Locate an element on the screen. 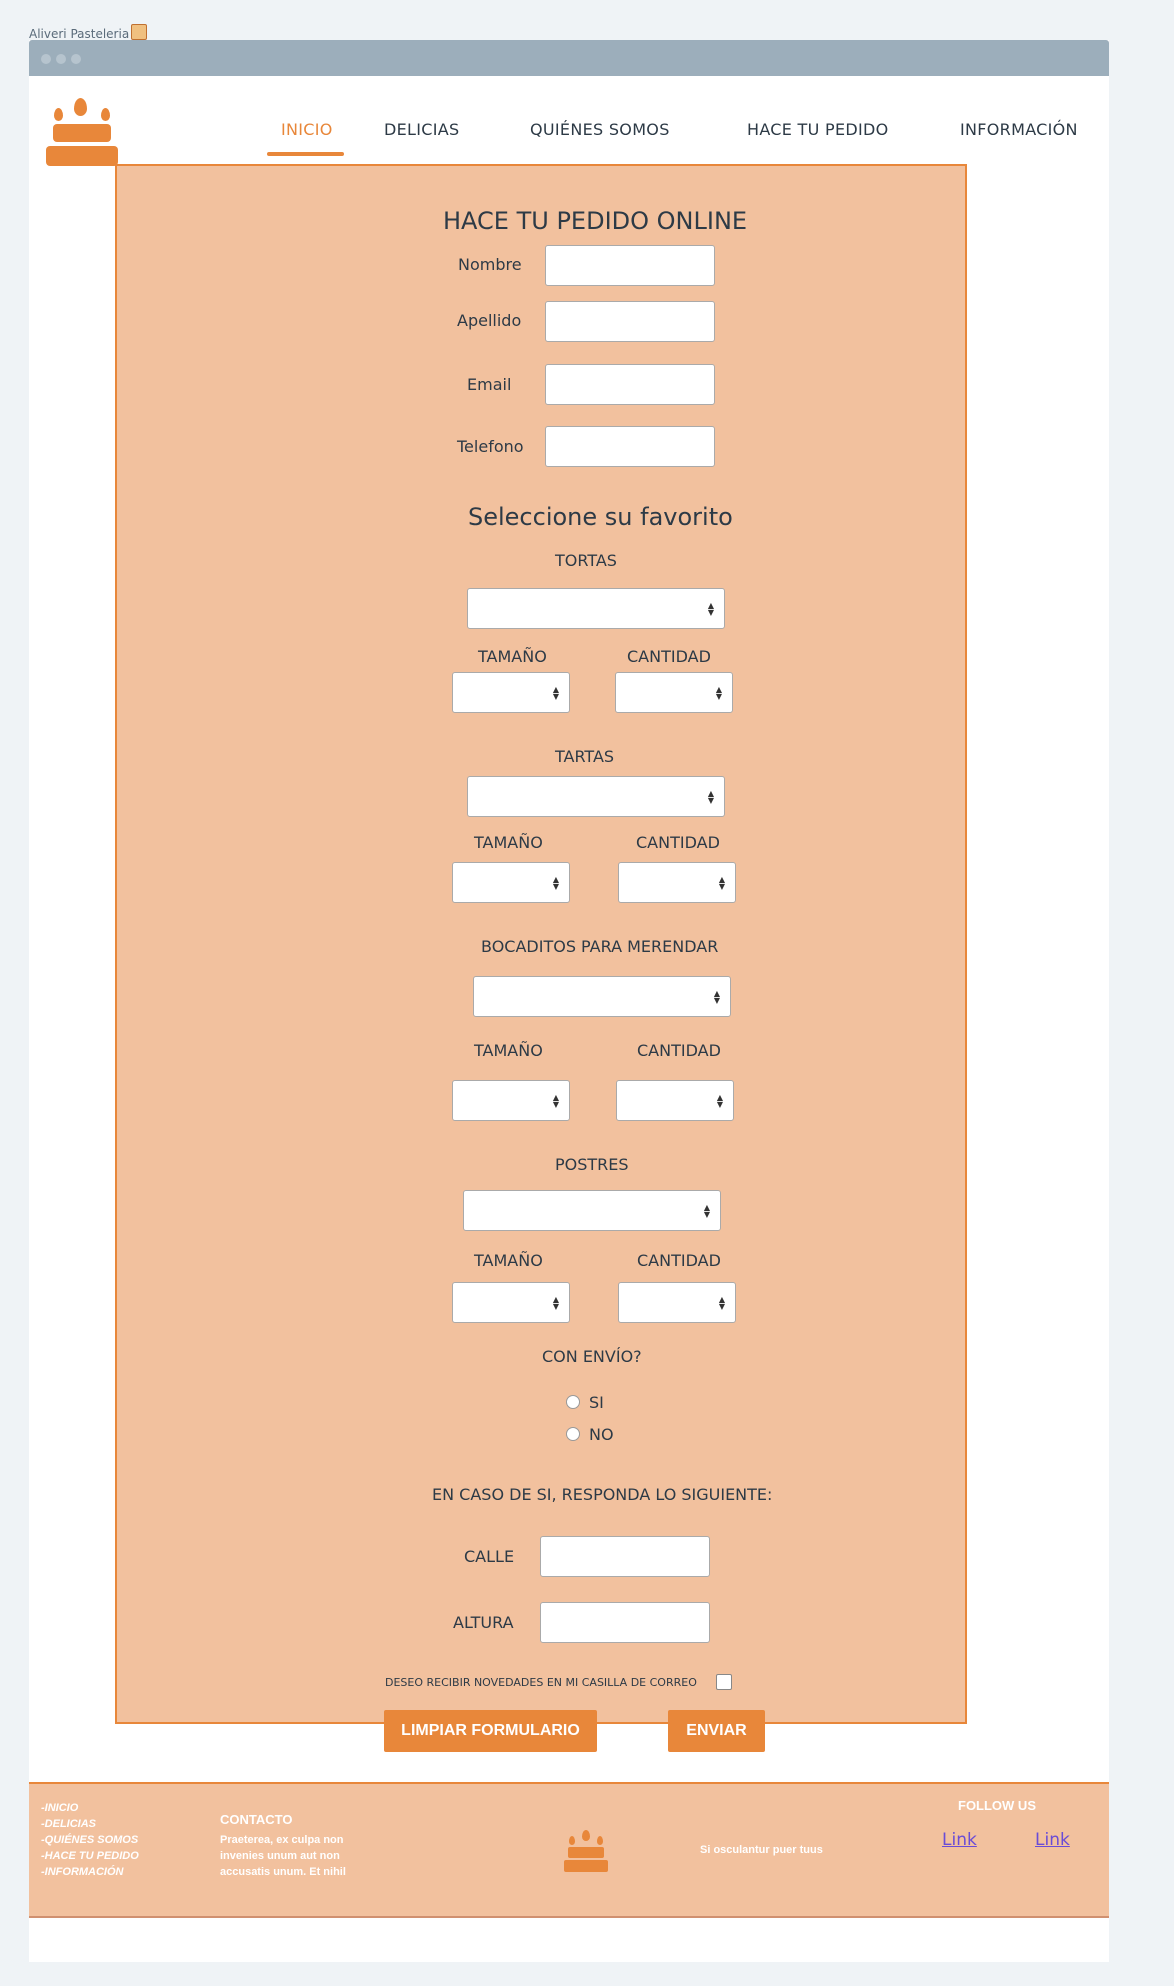 The height and width of the screenshot is (1986, 1174). window-close-dot is located at coordinates (46, 59).